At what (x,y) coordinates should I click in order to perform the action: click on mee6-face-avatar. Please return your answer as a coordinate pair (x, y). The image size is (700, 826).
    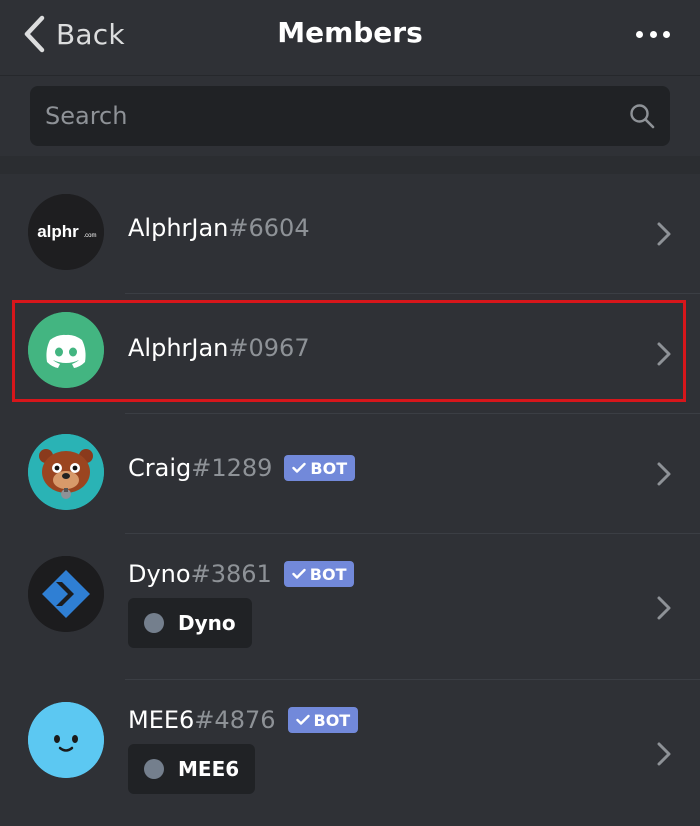
    Looking at the image, I should click on (66, 740).